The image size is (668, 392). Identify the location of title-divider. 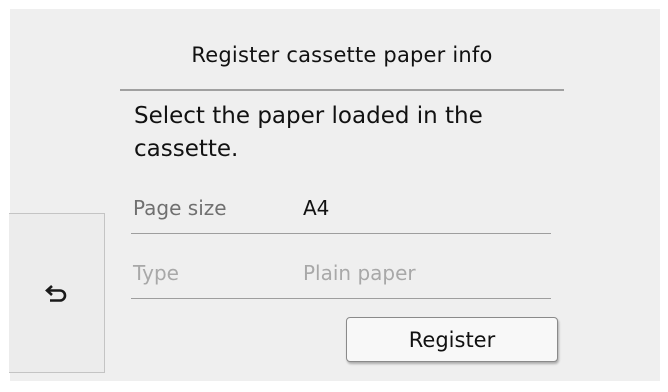
(342, 90).